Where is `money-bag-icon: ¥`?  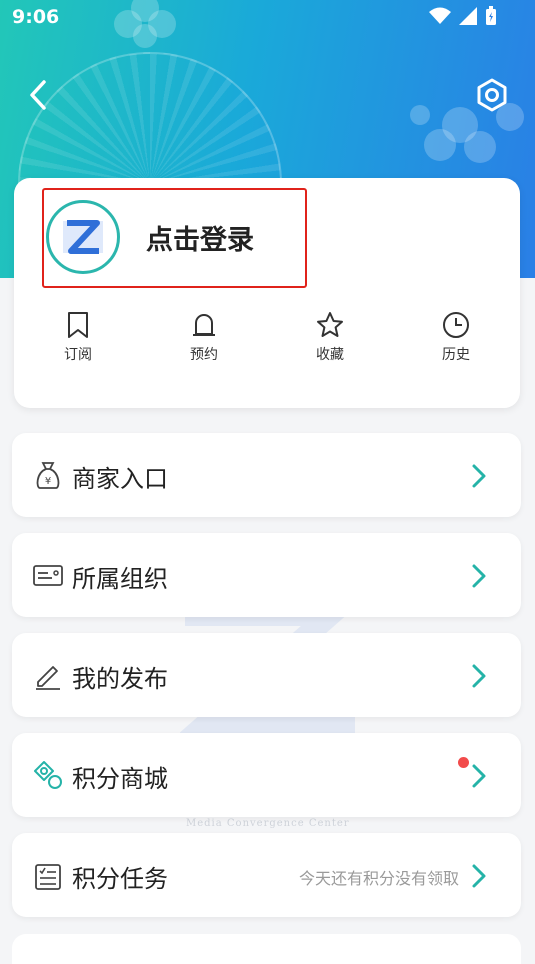 money-bag-icon: ¥ is located at coordinates (48, 475).